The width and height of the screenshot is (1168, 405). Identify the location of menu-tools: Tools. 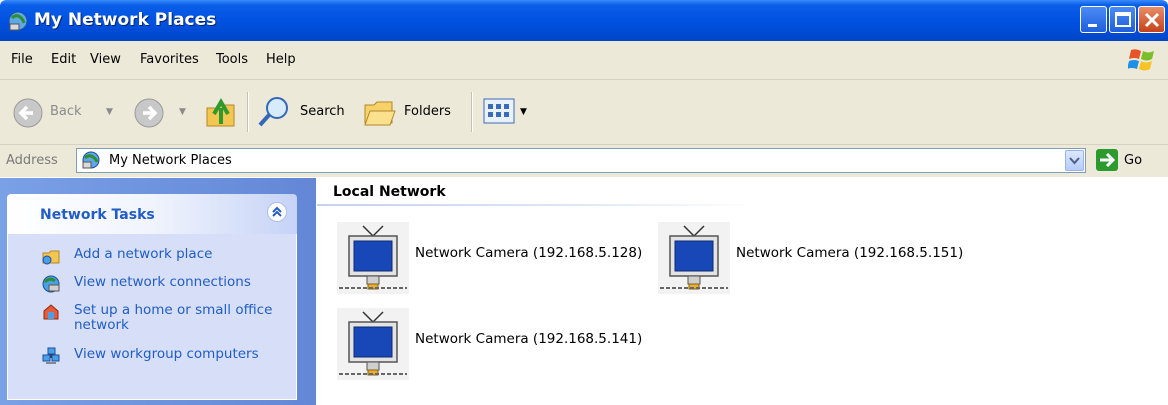
(232, 59).